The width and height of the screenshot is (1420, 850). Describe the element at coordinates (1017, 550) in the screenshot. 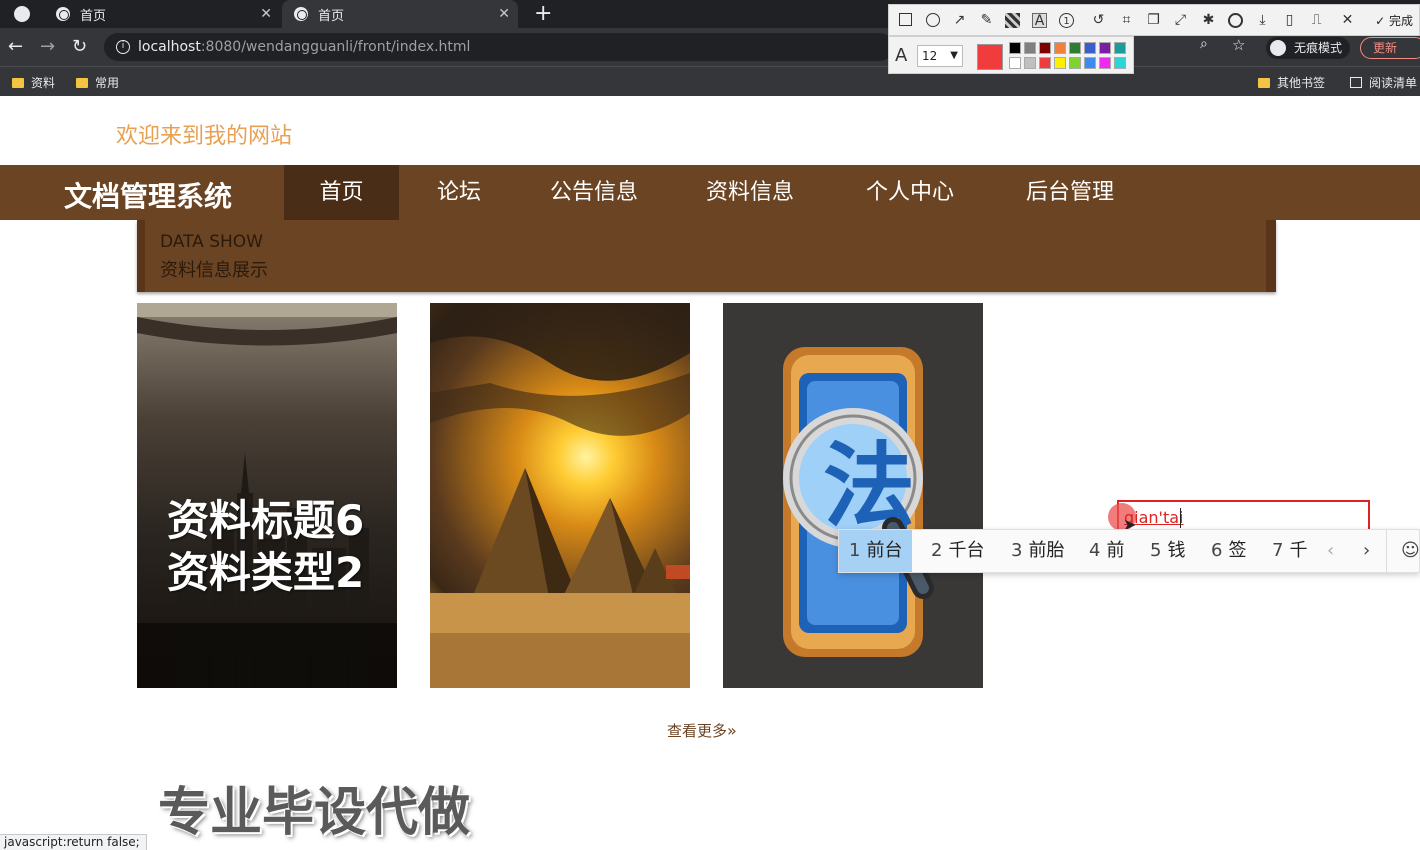

I see `candidate-number: 3` at that location.